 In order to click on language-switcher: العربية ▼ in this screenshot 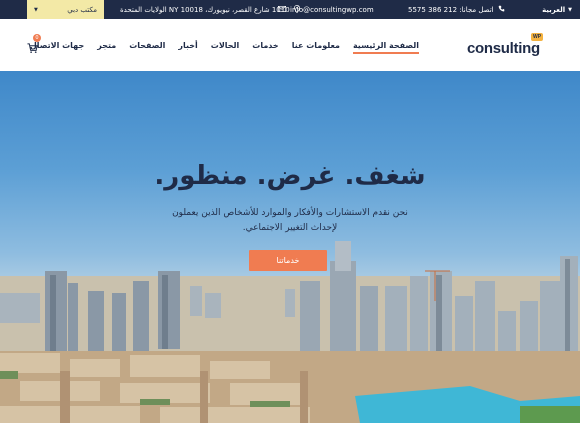, I will do `click(557, 9)`.